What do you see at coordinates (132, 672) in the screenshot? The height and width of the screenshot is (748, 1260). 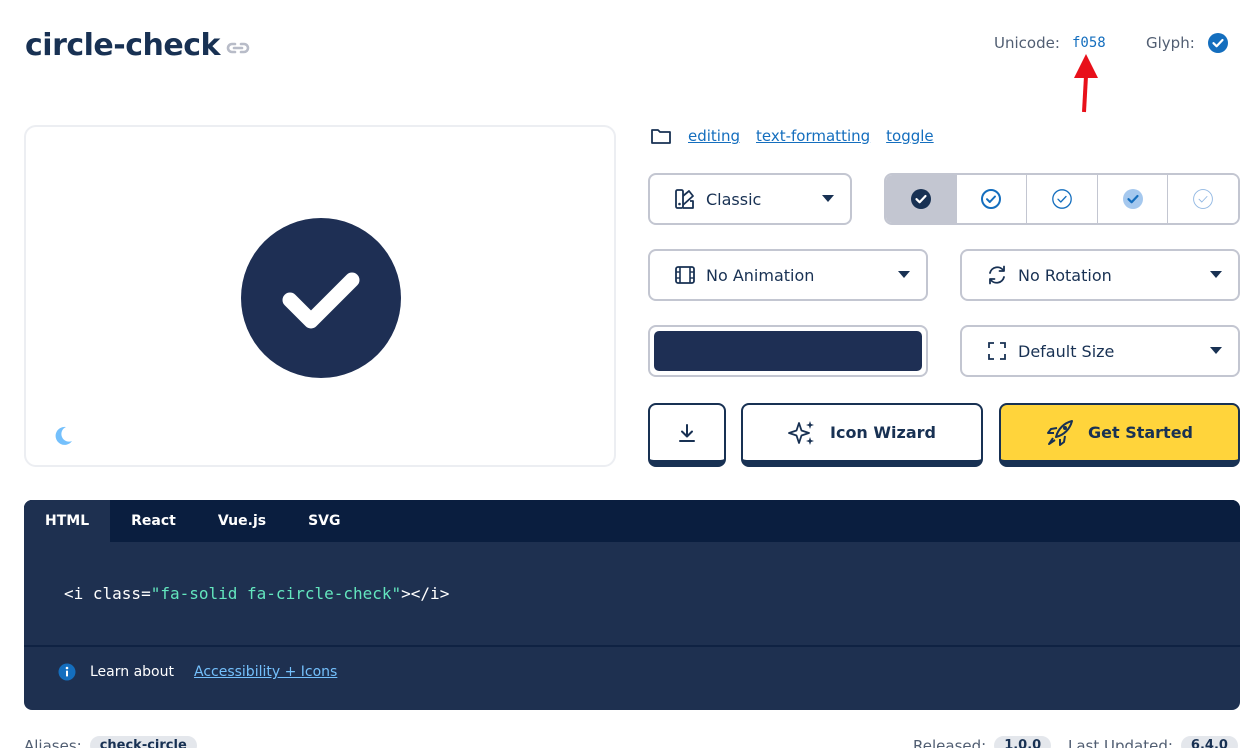 I see `learn-about-label: Learn about` at bounding box center [132, 672].